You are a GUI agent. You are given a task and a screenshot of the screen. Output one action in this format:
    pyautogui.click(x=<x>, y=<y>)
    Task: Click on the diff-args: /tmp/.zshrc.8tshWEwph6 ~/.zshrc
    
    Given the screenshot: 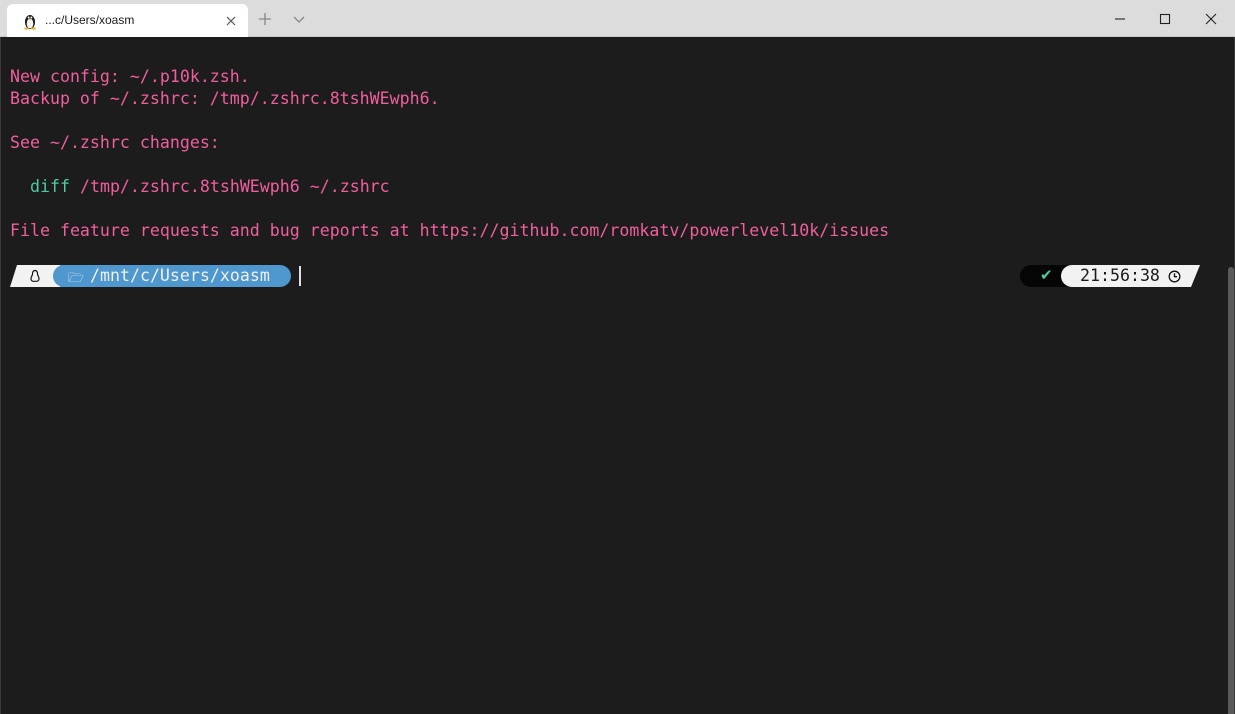 What is the action you would take?
    pyautogui.click(x=234, y=186)
    